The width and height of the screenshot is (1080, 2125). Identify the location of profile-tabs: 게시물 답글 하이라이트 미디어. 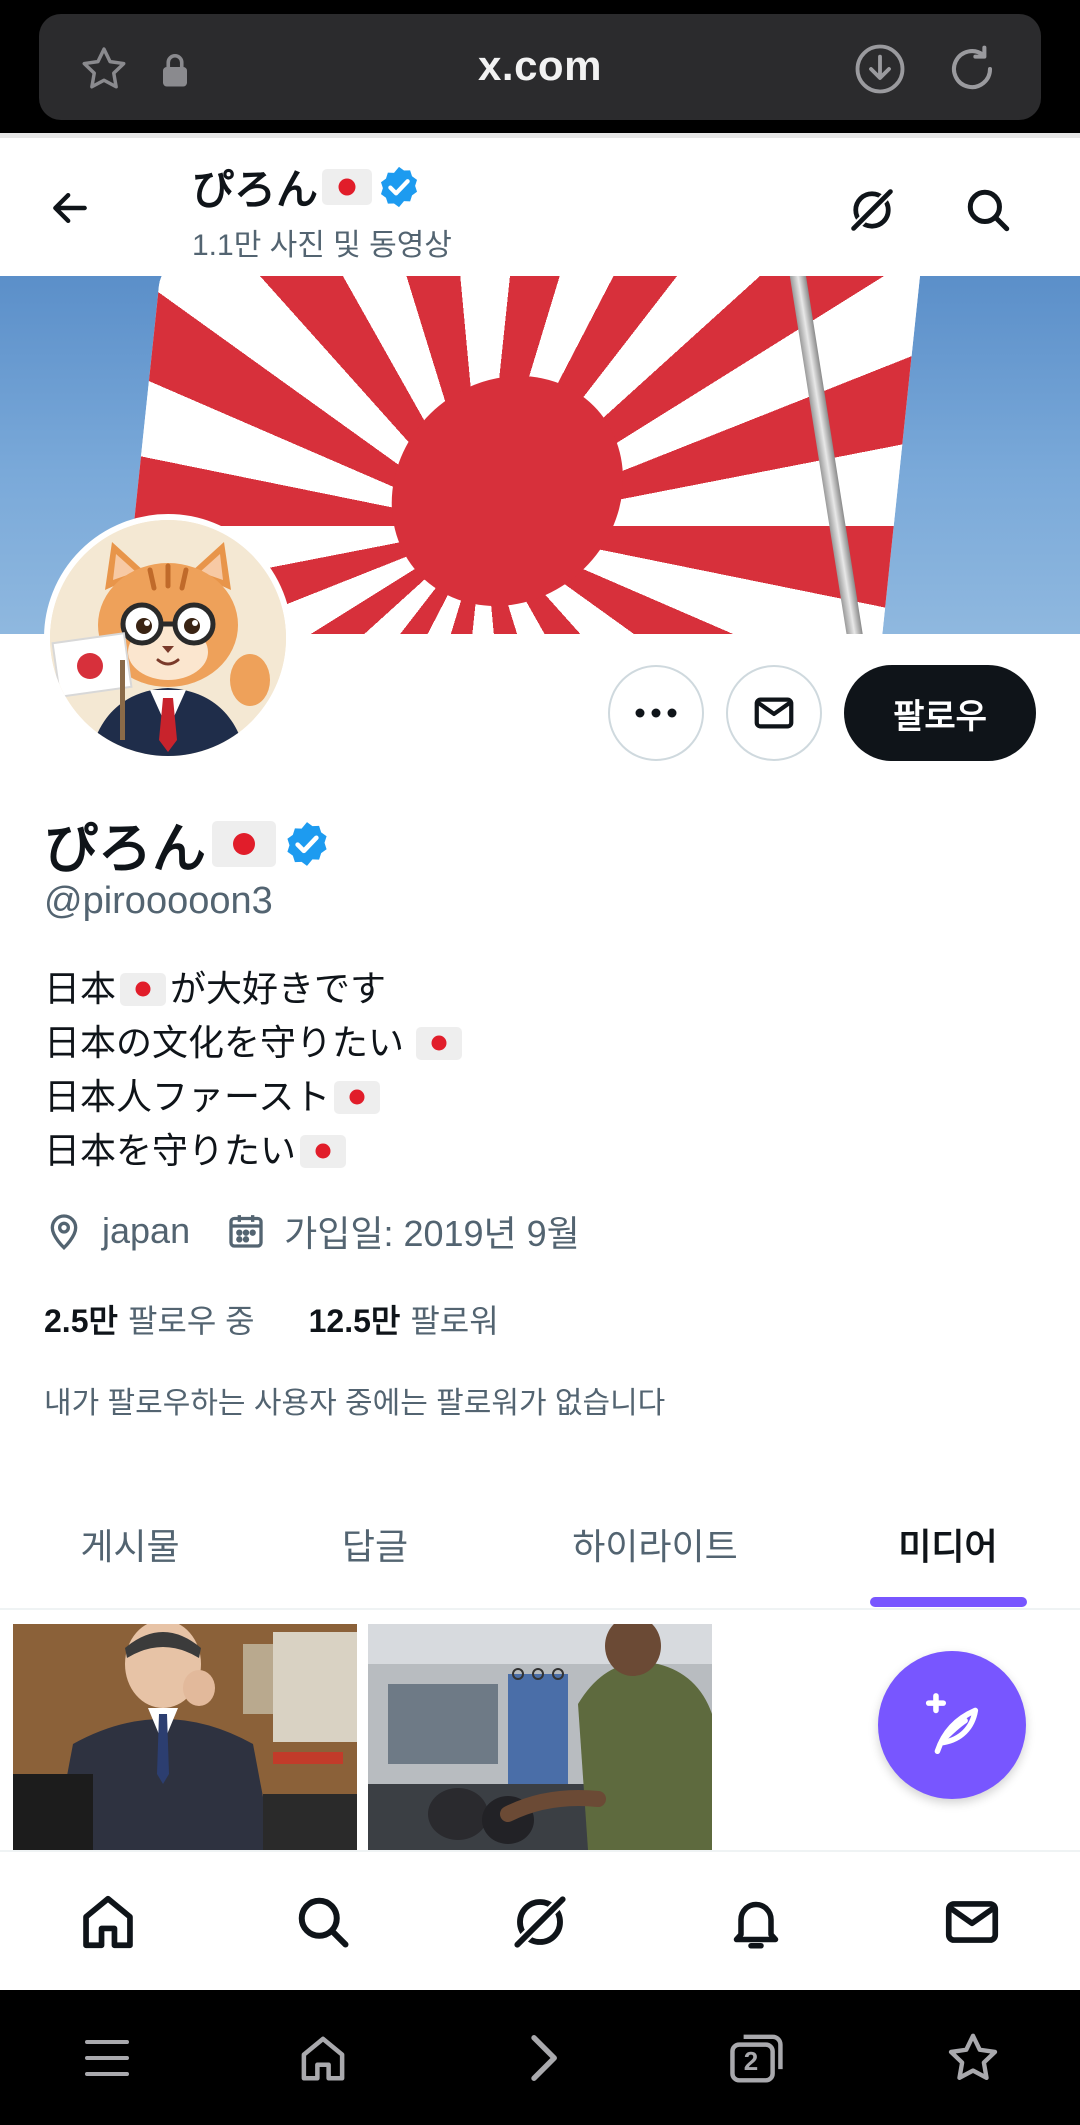
(540, 1555).